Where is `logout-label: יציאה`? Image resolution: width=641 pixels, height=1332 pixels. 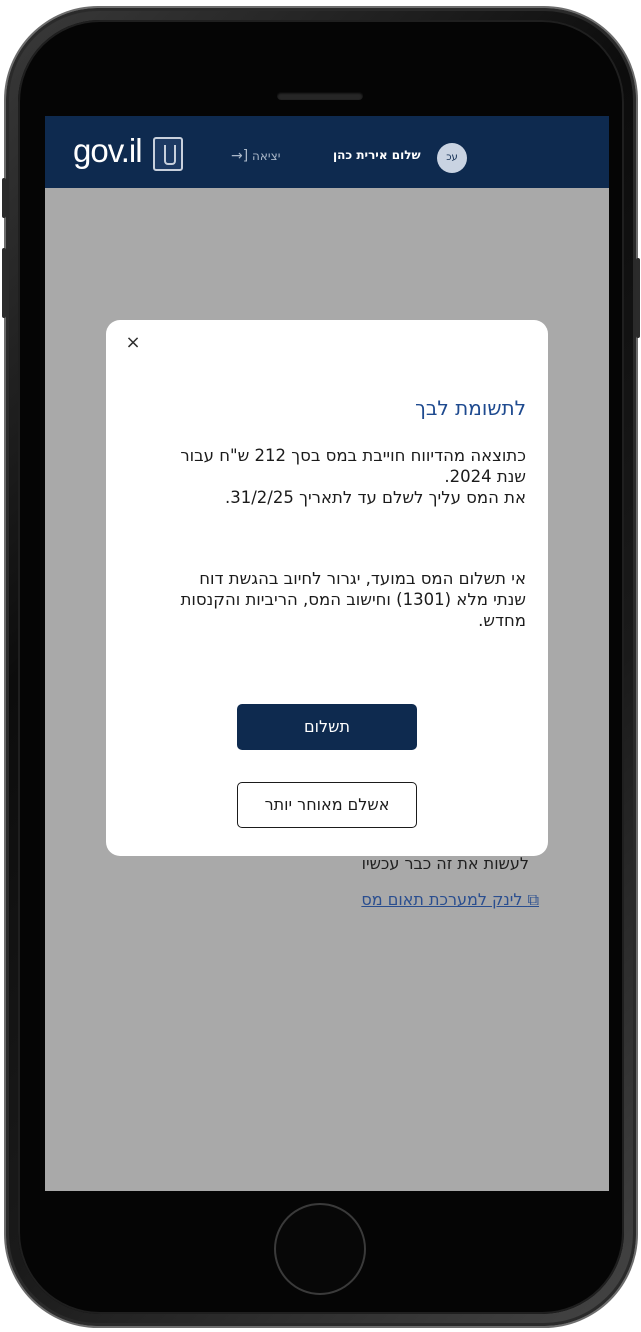
logout-label: יציאה is located at coordinates (266, 156).